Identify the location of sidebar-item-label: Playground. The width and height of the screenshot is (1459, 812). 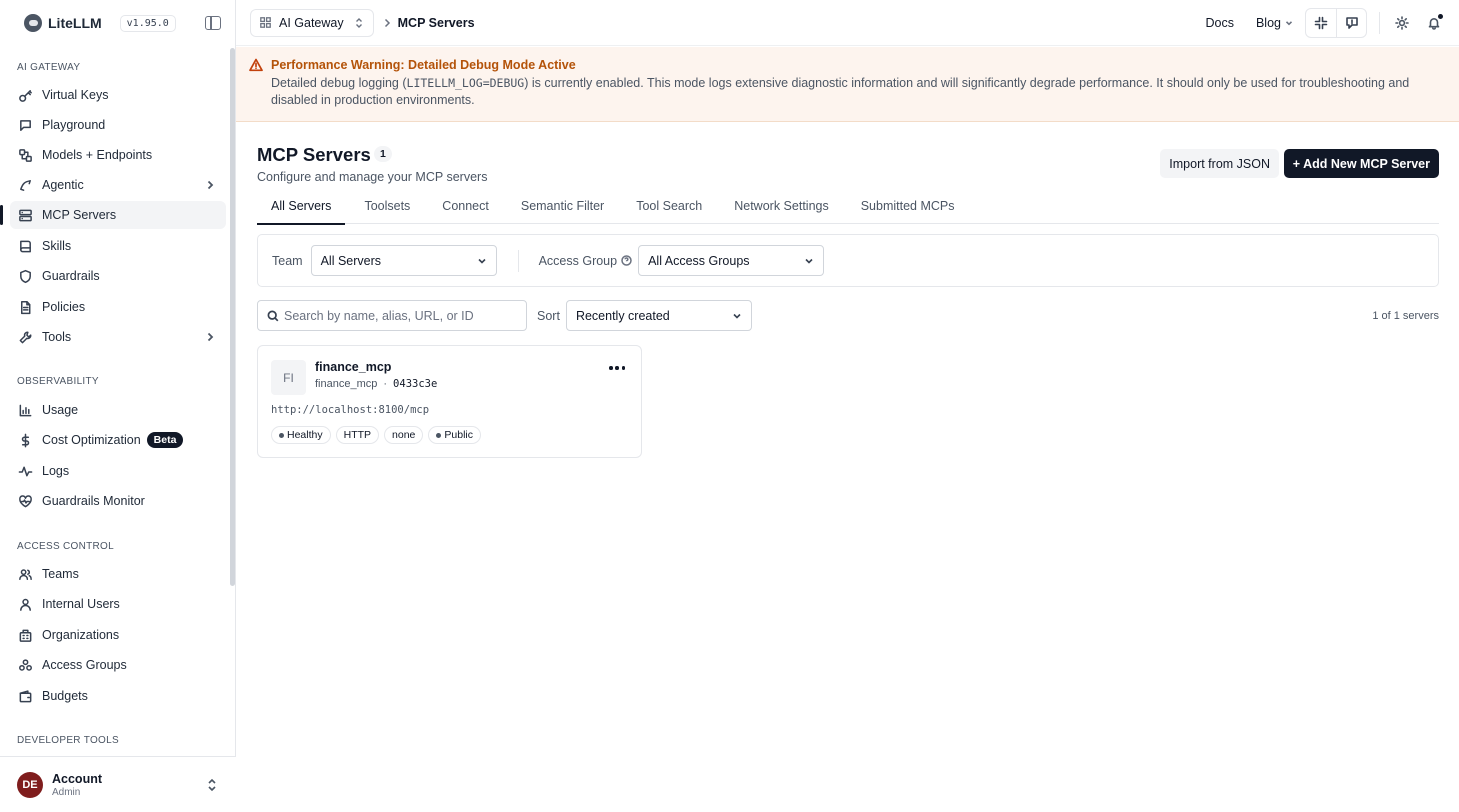
(74, 125).